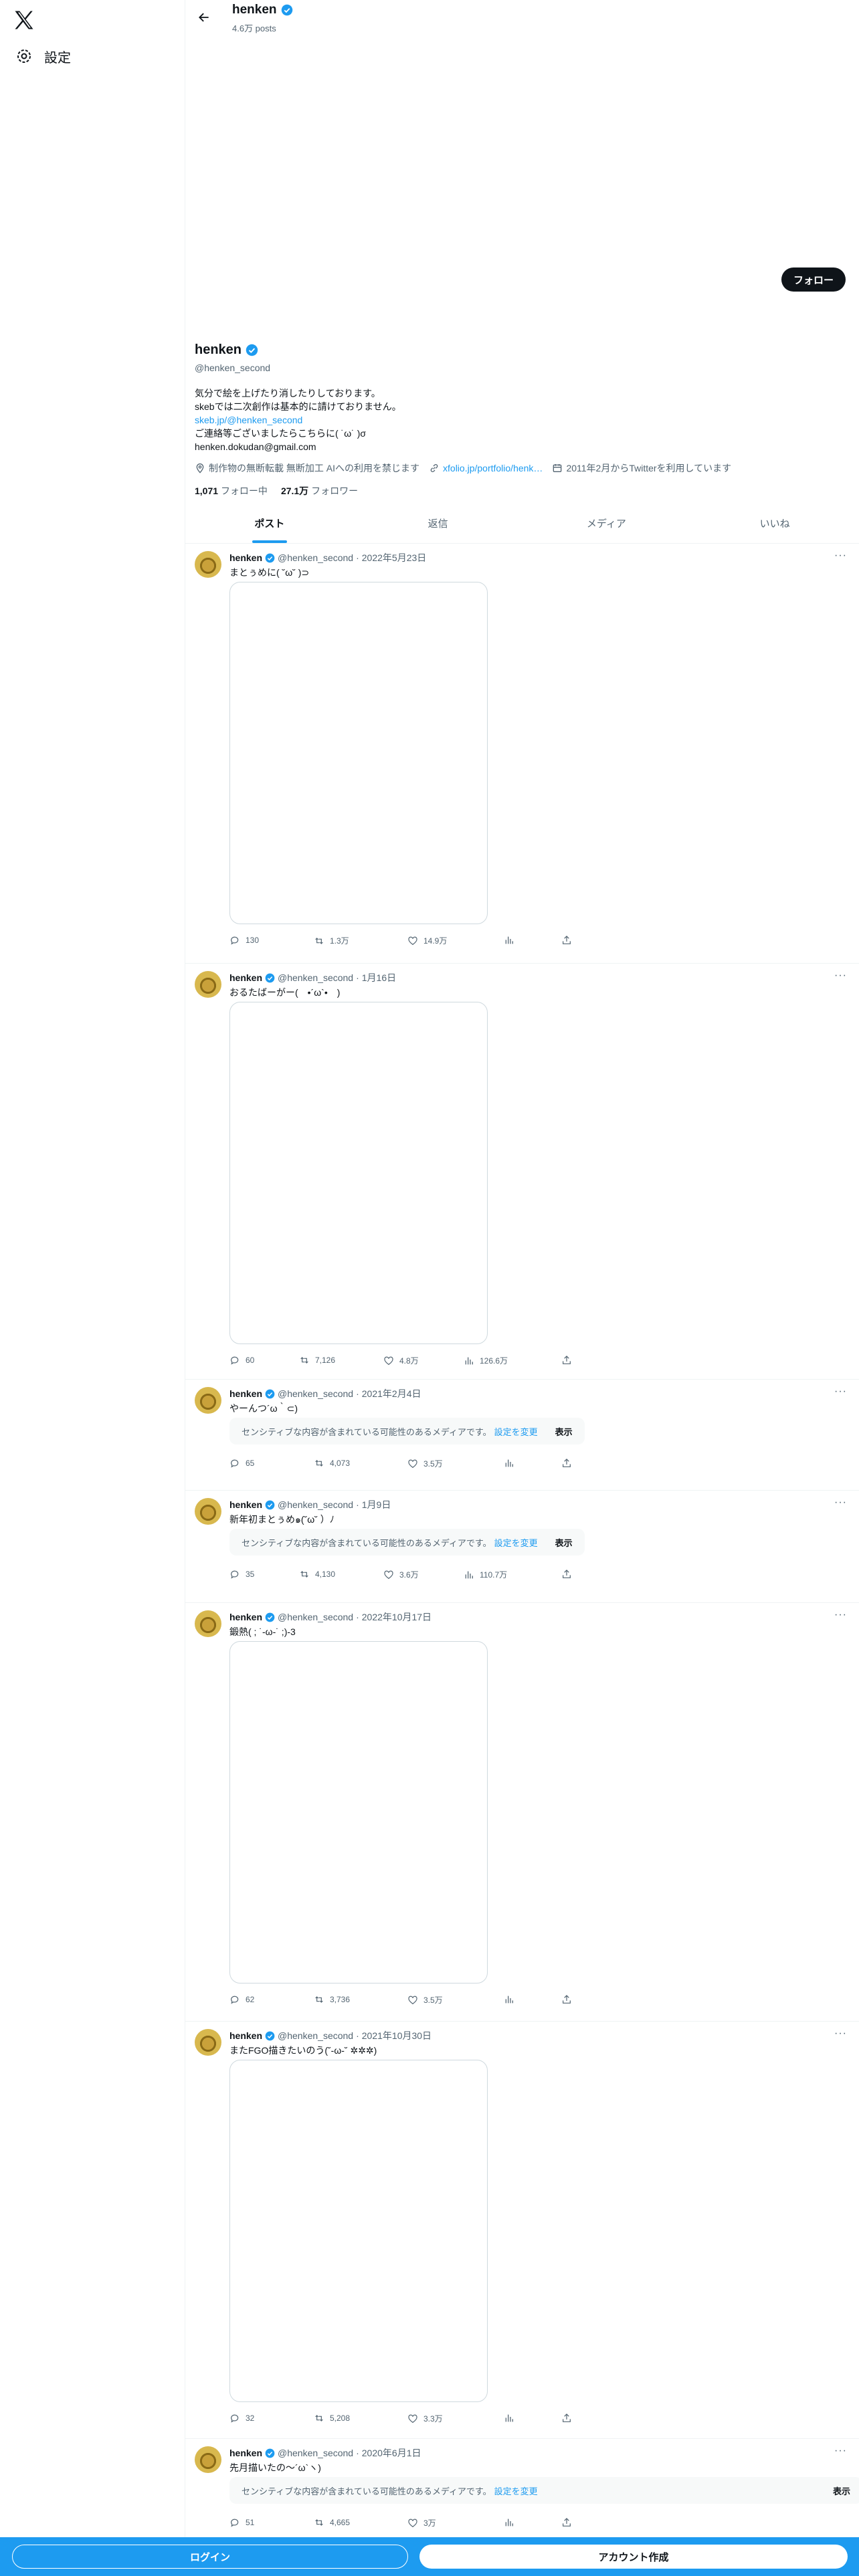  What do you see at coordinates (332, 1463) in the screenshot?
I see `repost-button: 4,073` at bounding box center [332, 1463].